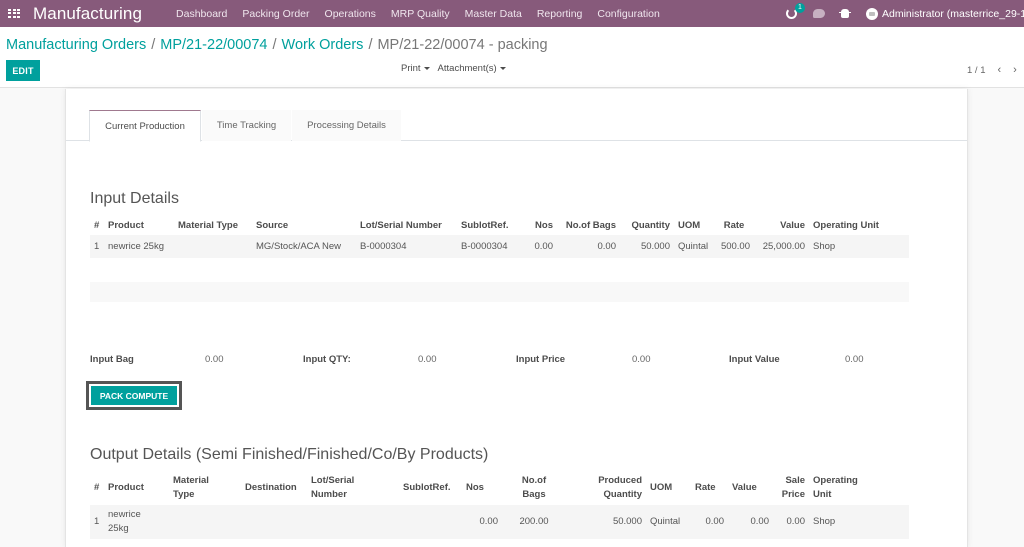  I want to click on output-col-lot-serial-number: Lot/Serial Number, so click(353, 488).